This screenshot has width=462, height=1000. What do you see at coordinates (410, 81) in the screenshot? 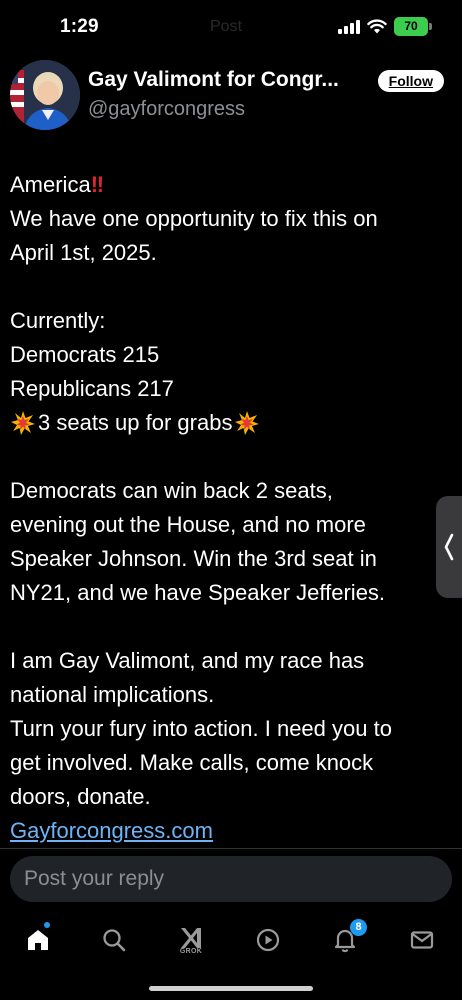
I see `follow-button: Follow` at bounding box center [410, 81].